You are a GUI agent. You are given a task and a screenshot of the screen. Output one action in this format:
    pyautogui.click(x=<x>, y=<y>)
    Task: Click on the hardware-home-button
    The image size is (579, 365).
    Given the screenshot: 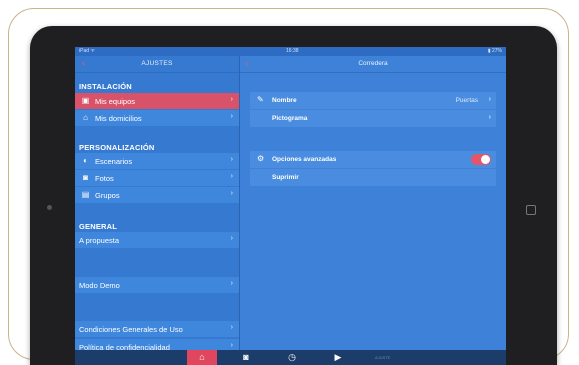 What is the action you would take?
    pyautogui.click(x=531, y=210)
    